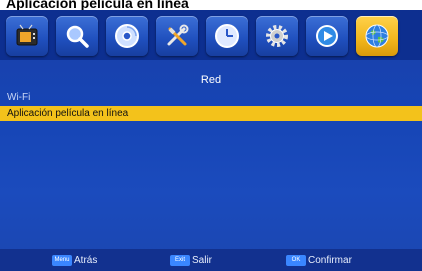  I want to click on tv-icon, so click(27, 35).